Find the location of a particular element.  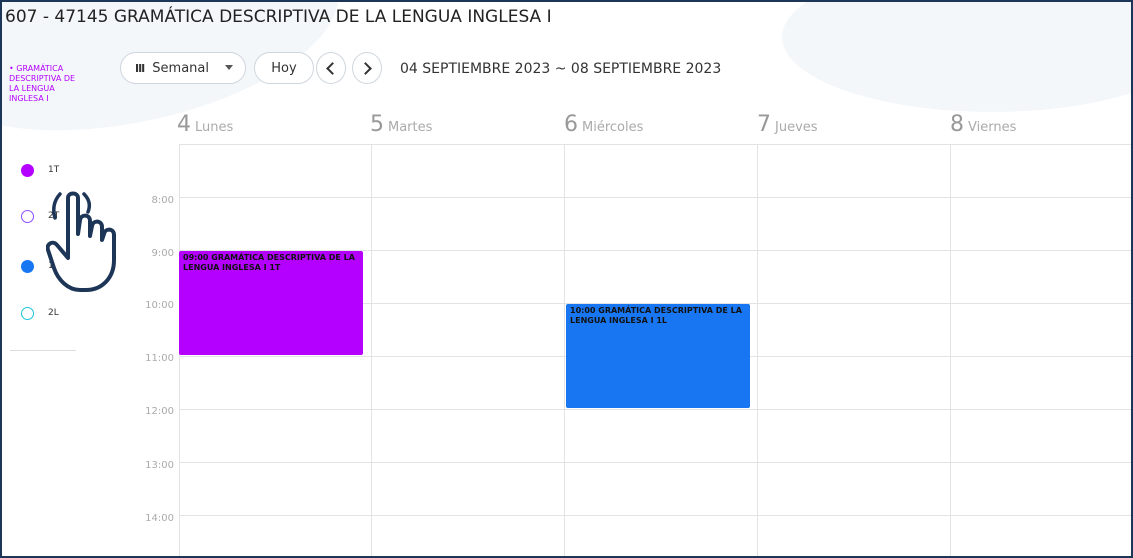

date-range: 04 SEPTIEMBRE 2023 ~ 08 SEPTIEMBRE 2023 is located at coordinates (561, 69).